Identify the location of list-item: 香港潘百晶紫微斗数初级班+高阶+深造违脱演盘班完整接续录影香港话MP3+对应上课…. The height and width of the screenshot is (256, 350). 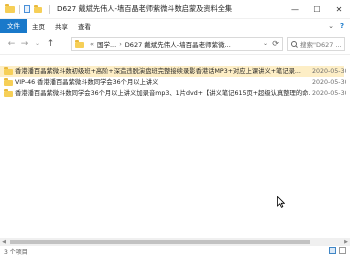
(173, 71).